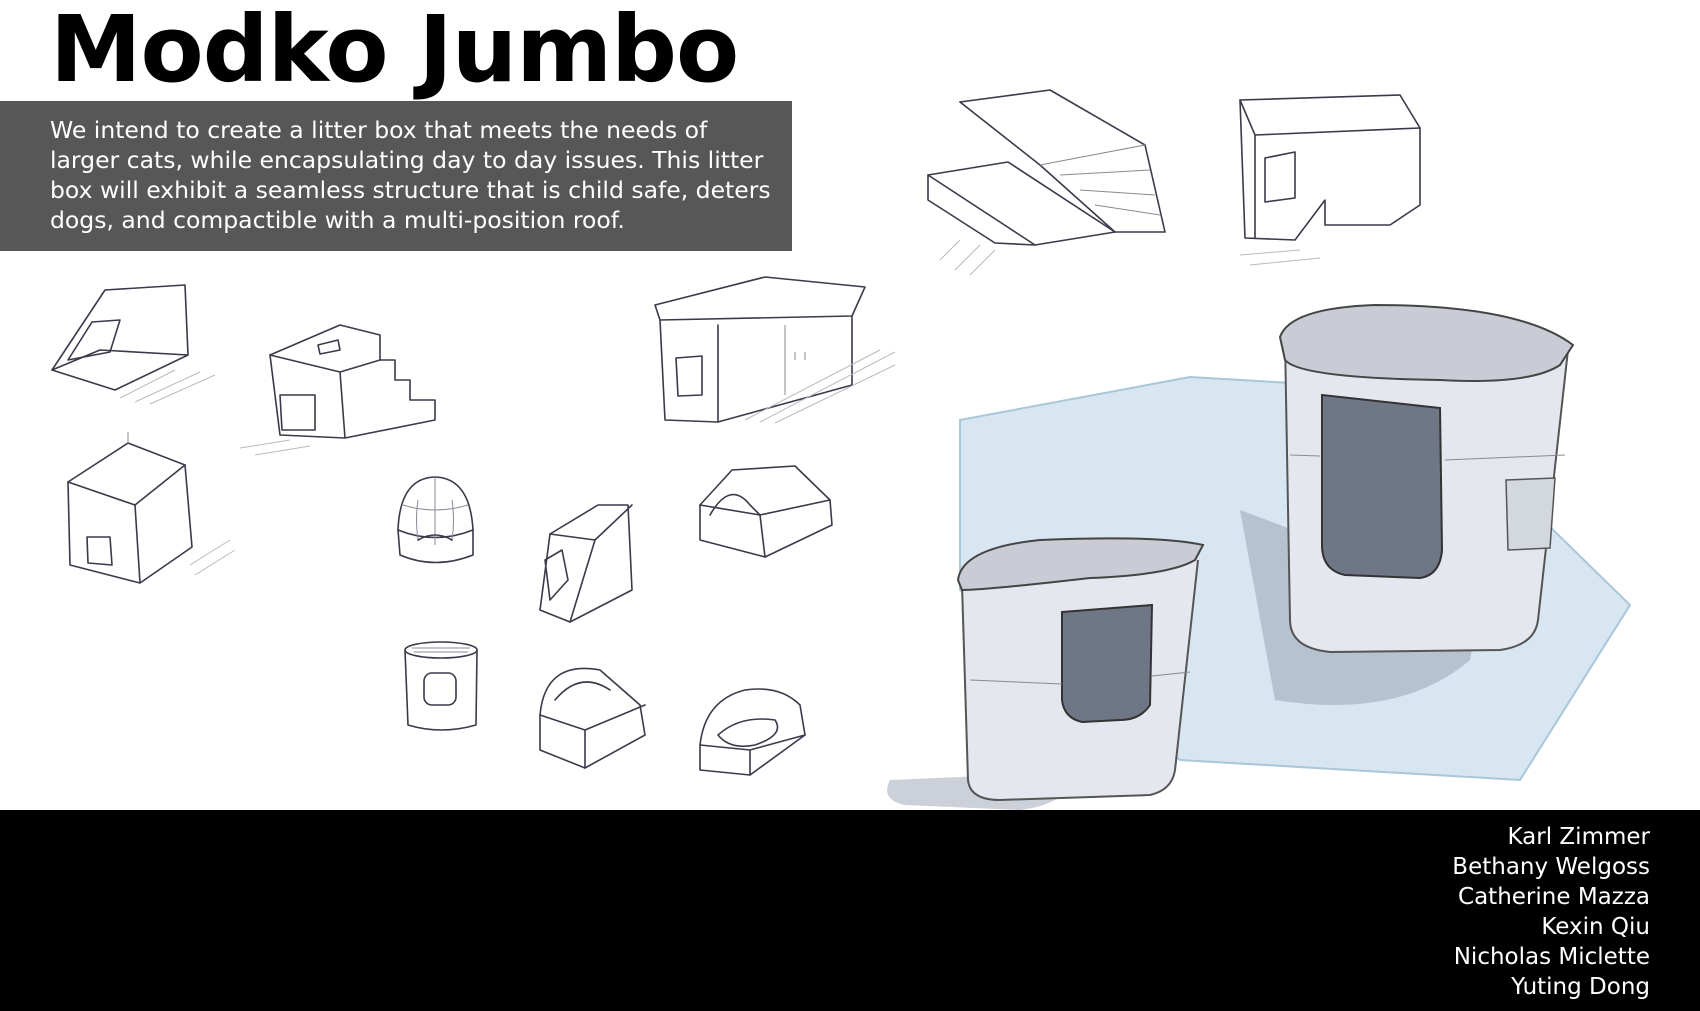 The image size is (1700, 1011). I want to click on team-member: Karl Zimmer, so click(1579, 837).